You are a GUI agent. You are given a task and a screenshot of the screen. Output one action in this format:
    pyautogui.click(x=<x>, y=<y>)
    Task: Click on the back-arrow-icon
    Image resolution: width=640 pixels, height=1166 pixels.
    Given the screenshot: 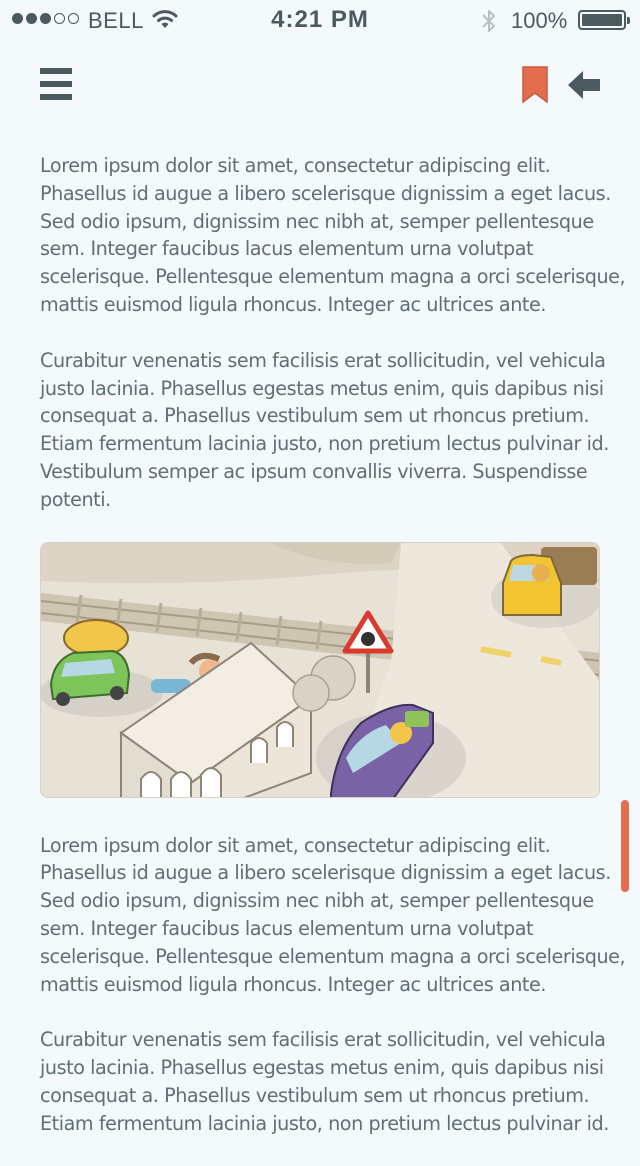 What is the action you would take?
    pyautogui.click(x=584, y=87)
    